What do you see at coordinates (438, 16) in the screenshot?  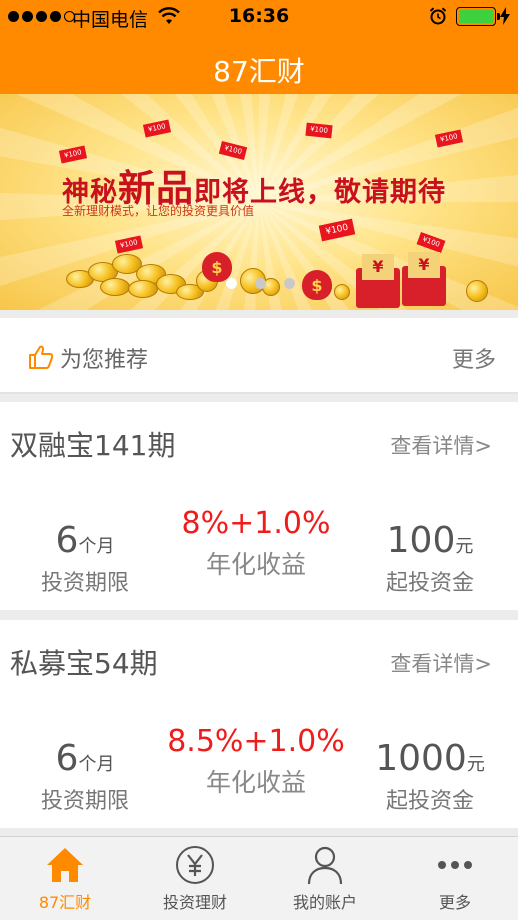 I see `alarm-clock-icon` at bounding box center [438, 16].